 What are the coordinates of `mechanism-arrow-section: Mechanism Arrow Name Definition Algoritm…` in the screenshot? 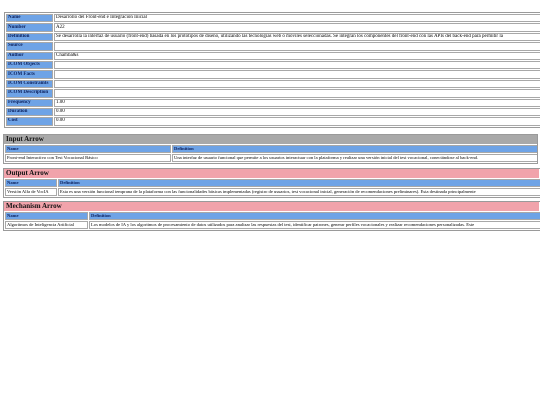 It's located at (271, 216).